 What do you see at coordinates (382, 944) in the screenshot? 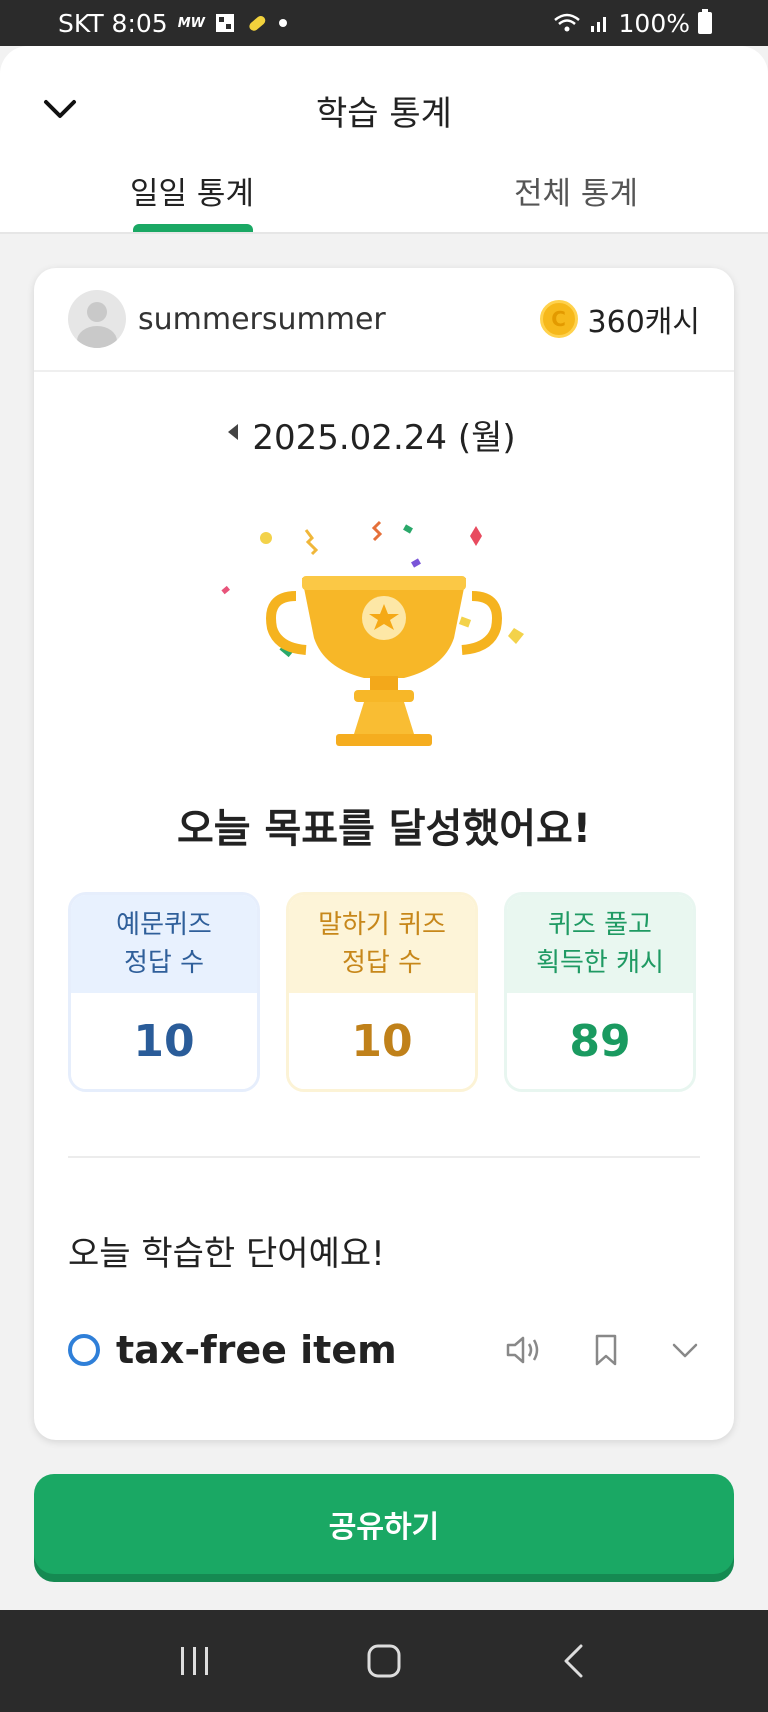
I see `stat-label: 말하기 퀴즈 정답 수` at bounding box center [382, 944].